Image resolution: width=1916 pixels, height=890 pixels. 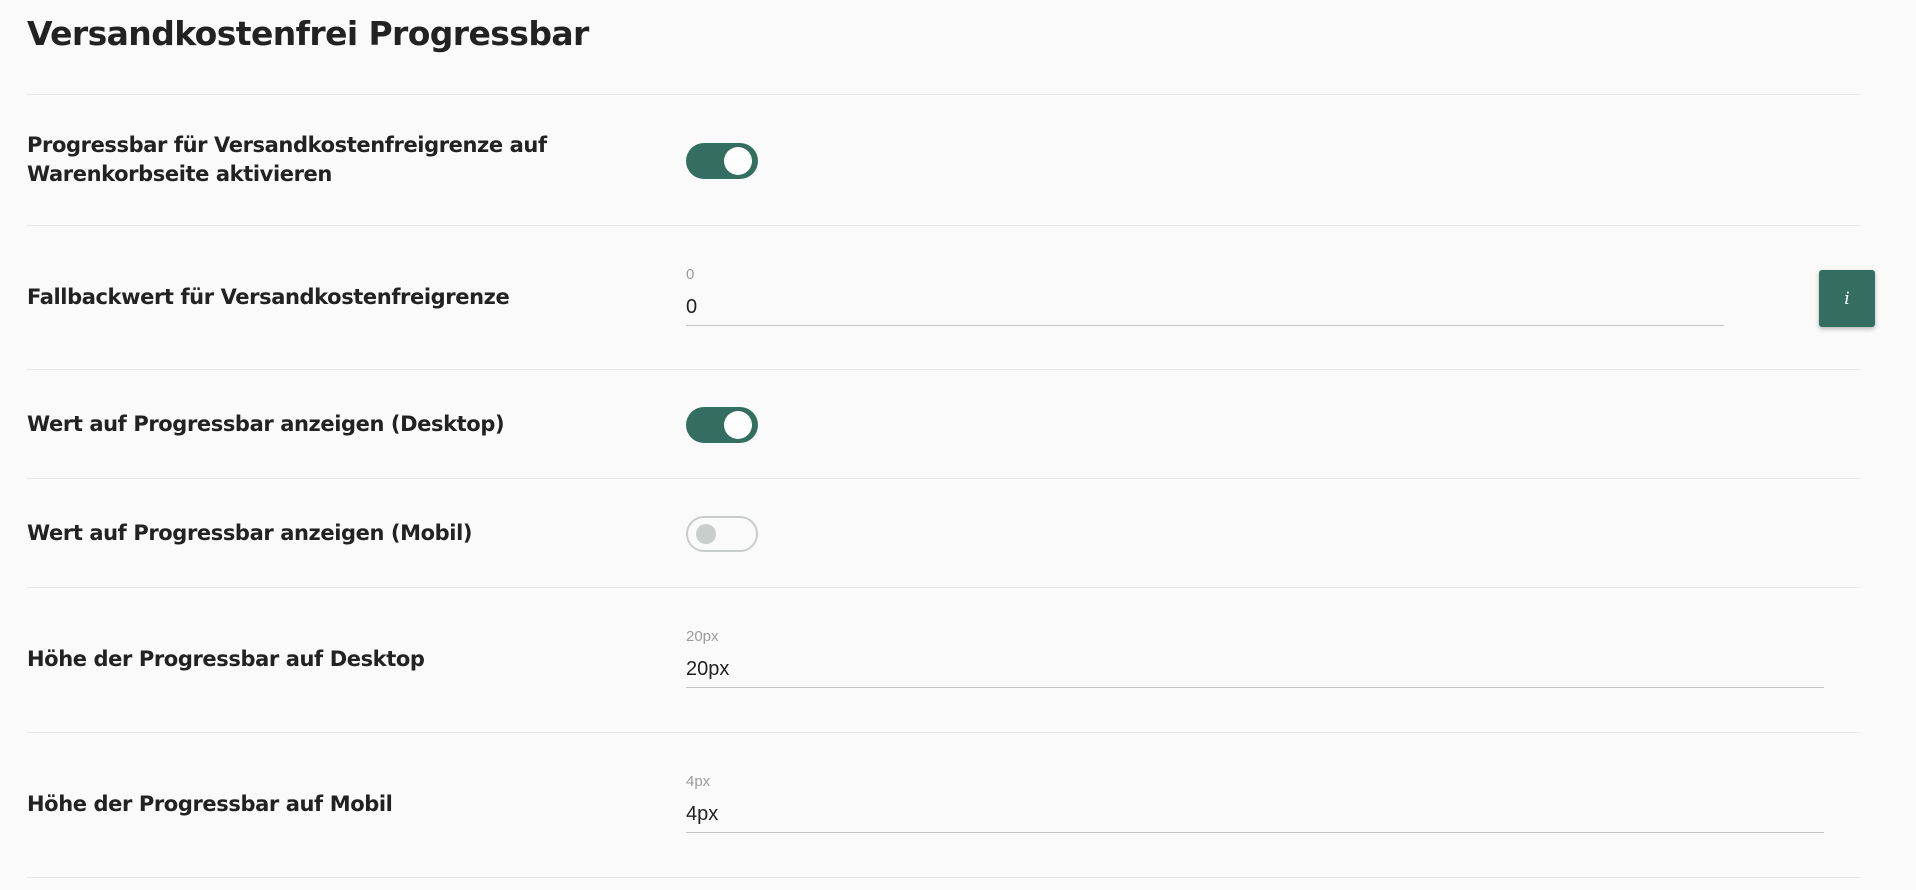 I want to click on info-button: i, so click(x=1847, y=298).